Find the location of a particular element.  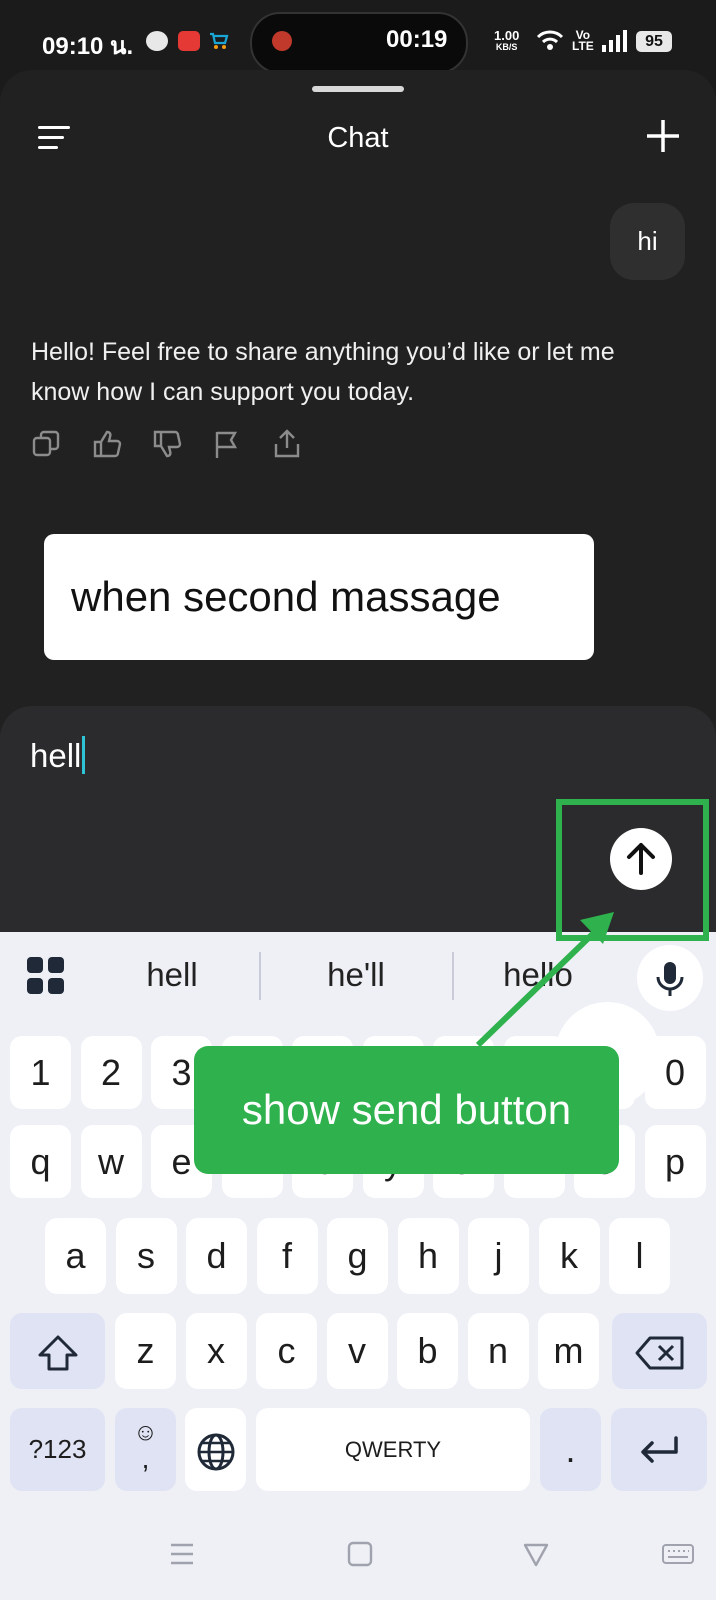

annotation-callout-bottom: show send button is located at coordinates (406, 1110).